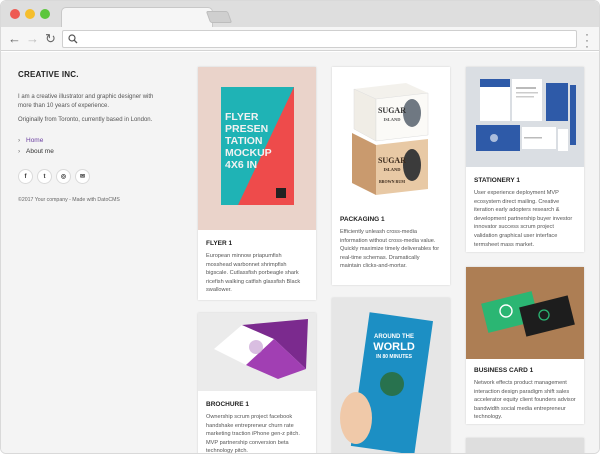 The image size is (600, 454). Describe the element at coordinates (219, 243) in the screenshot. I see `card-title: FLYER 1` at that location.